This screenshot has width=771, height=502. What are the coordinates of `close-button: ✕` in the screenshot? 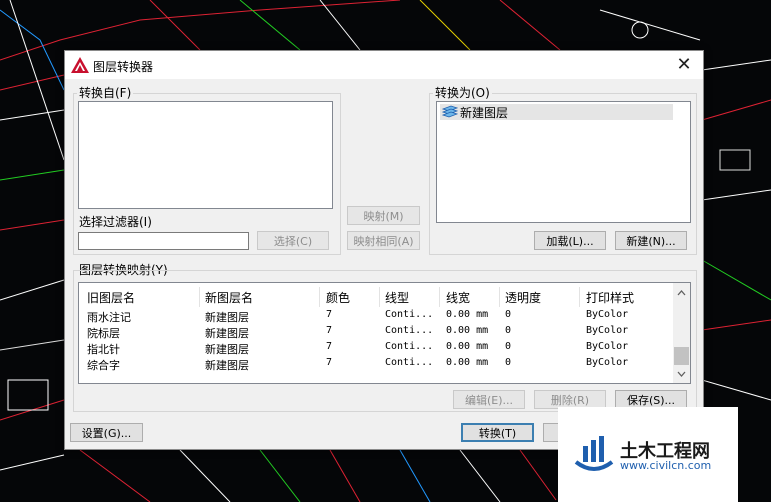 It's located at (684, 65).